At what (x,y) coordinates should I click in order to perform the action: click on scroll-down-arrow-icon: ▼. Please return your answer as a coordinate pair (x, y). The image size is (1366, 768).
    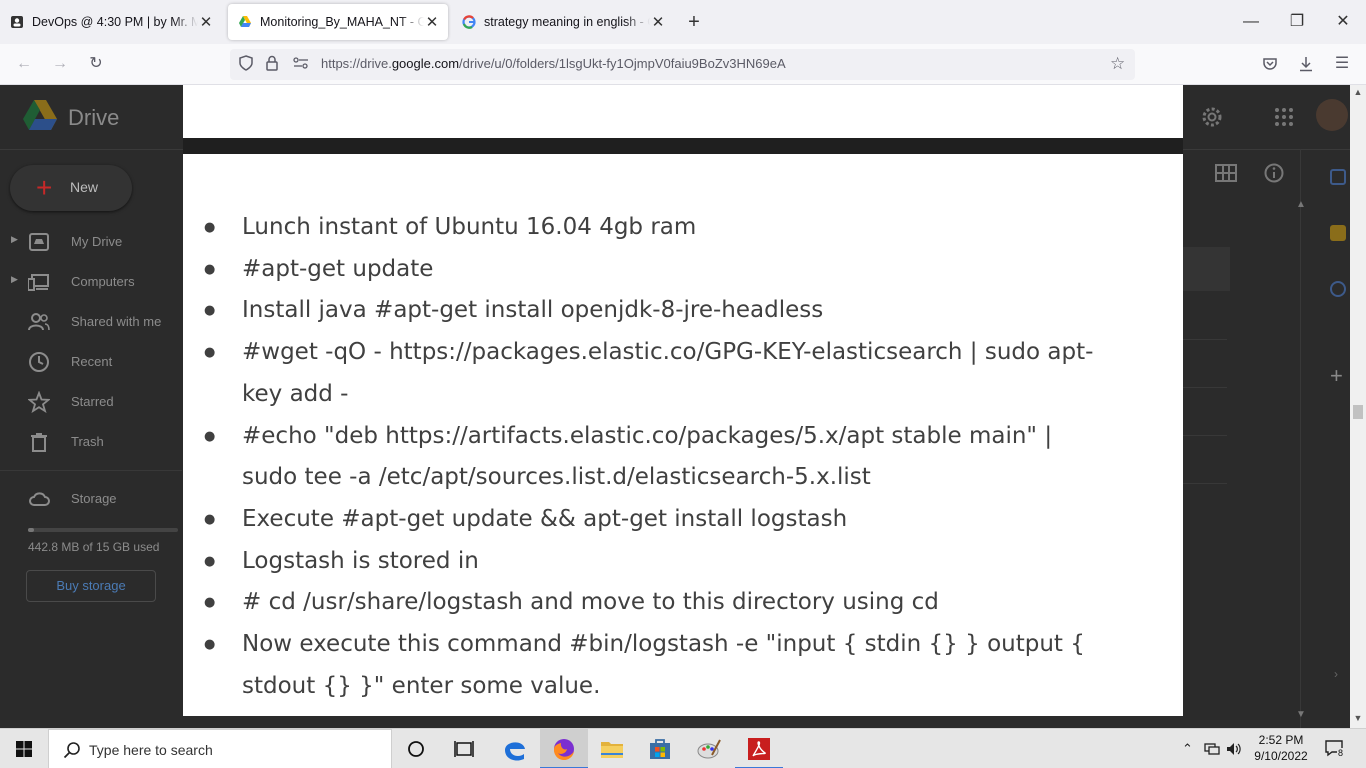
    Looking at the image, I should click on (1358, 718).